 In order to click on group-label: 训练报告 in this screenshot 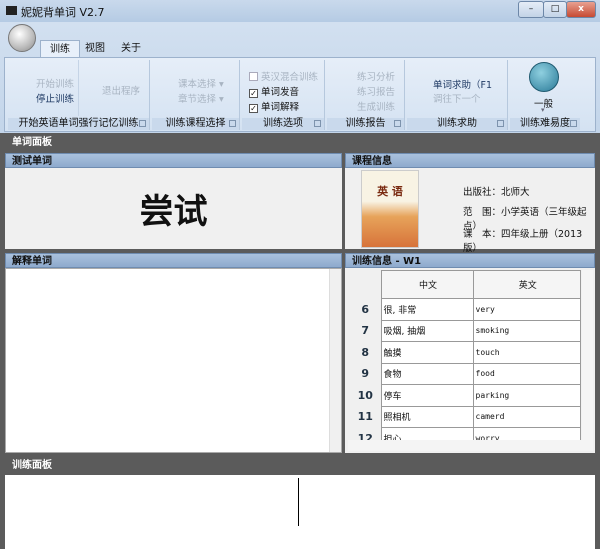, I will do `click(365, 124)`.